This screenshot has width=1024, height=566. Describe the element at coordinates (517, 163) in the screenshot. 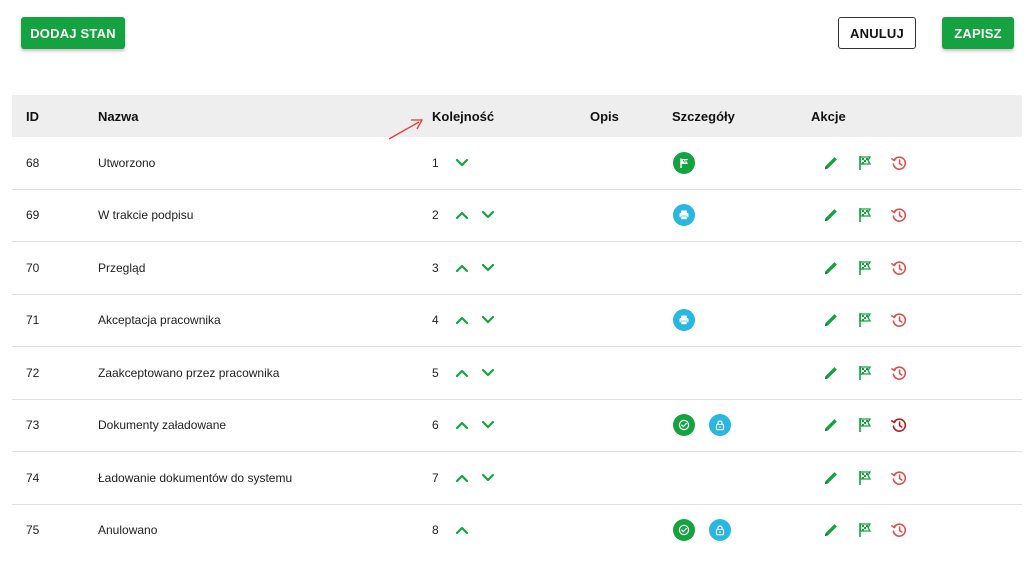

I see `table-row: 68 Utworzono 1` at that location.